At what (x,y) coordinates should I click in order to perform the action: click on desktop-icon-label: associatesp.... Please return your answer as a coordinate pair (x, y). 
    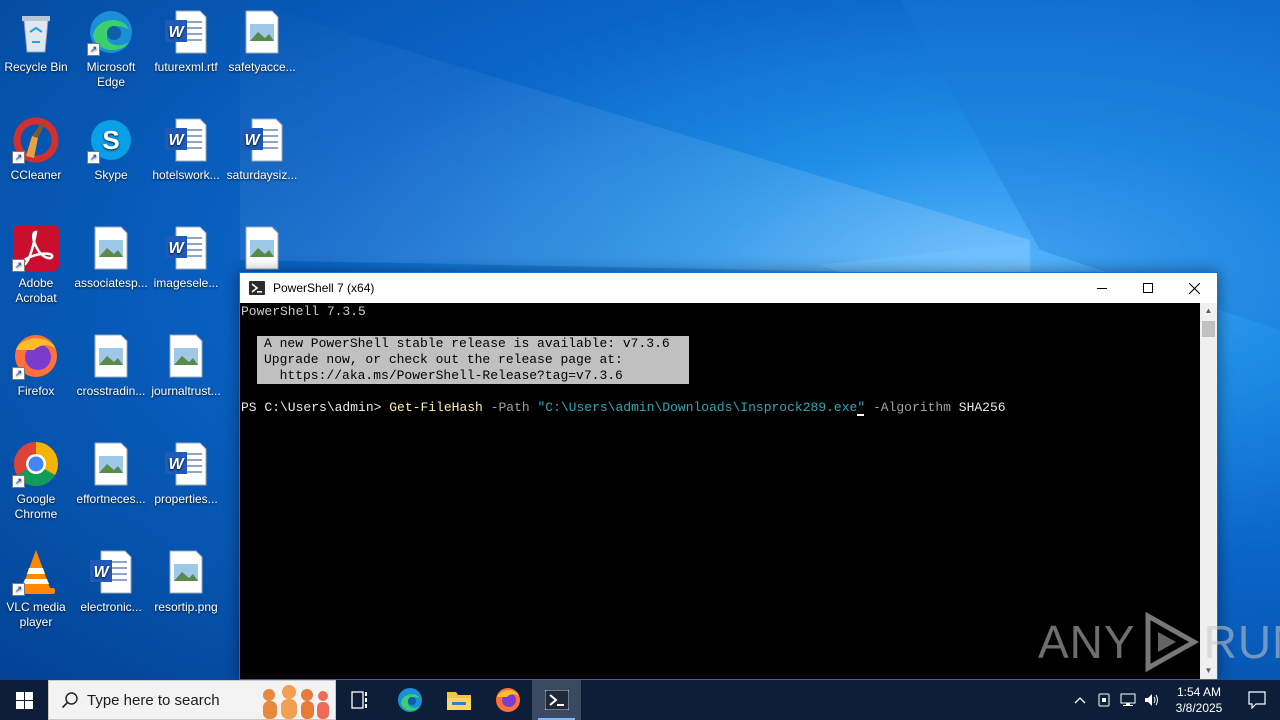
    Looking at the image, I should click on (111, 283).